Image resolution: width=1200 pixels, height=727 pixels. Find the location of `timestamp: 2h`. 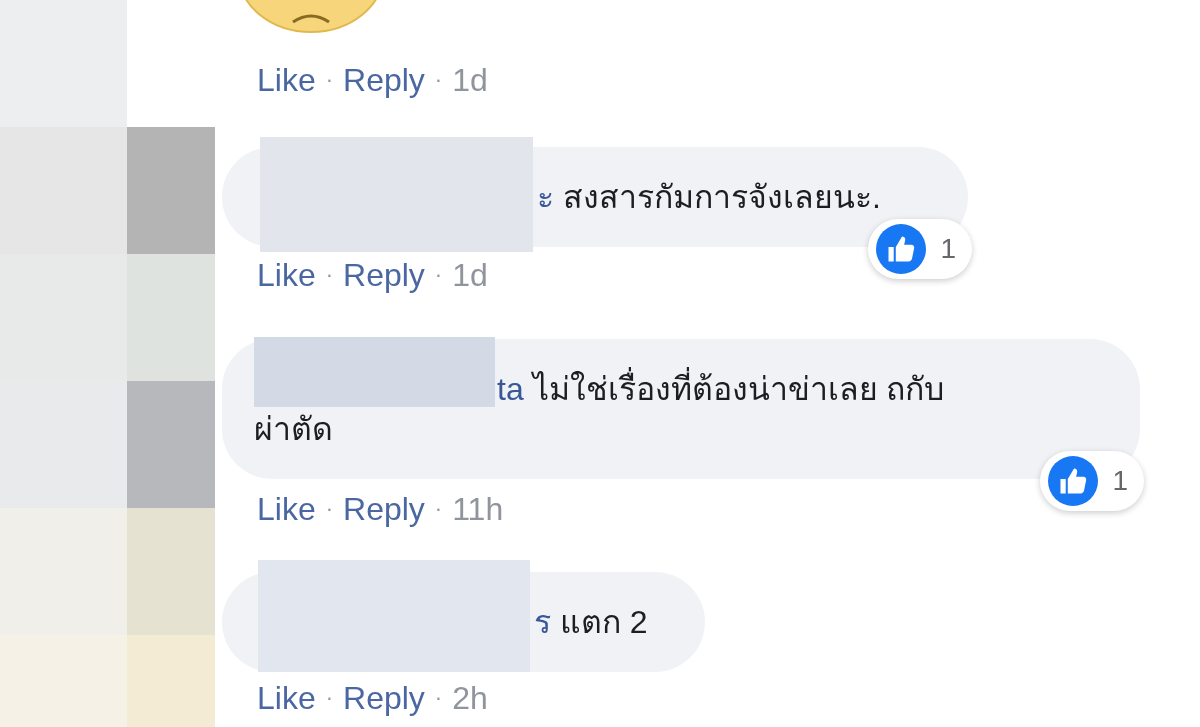

timestamp: 2h is located at coordinates (470, 698).